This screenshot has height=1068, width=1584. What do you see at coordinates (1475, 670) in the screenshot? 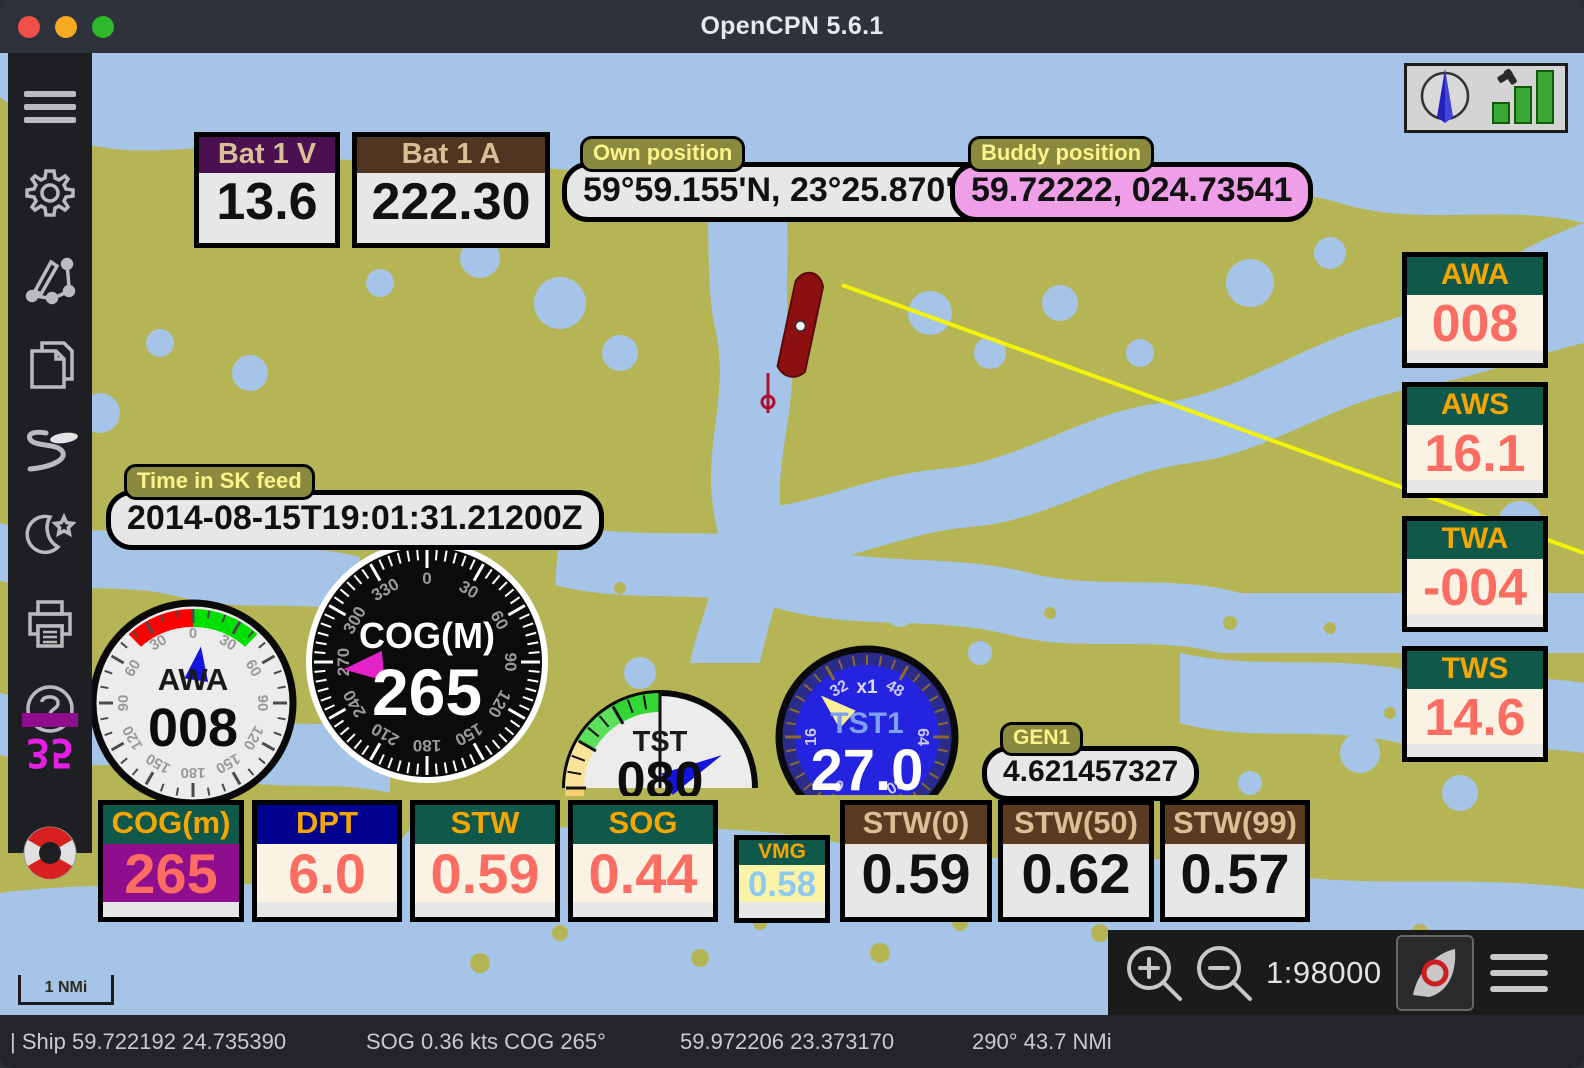
I see `tws-label: TWS` at bounding box center [1475, 670].